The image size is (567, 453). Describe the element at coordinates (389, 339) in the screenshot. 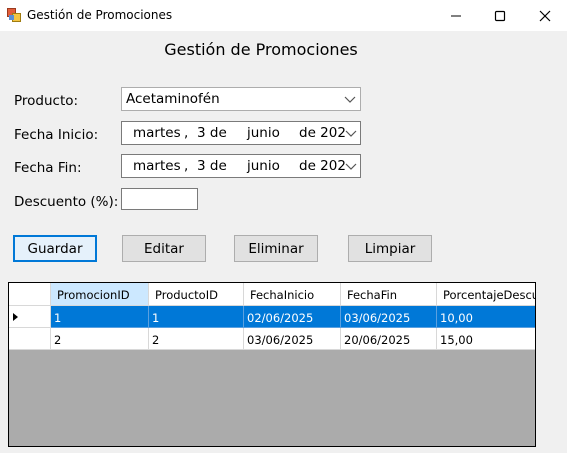

I see `table-cell: 20/06/2025` at that location.